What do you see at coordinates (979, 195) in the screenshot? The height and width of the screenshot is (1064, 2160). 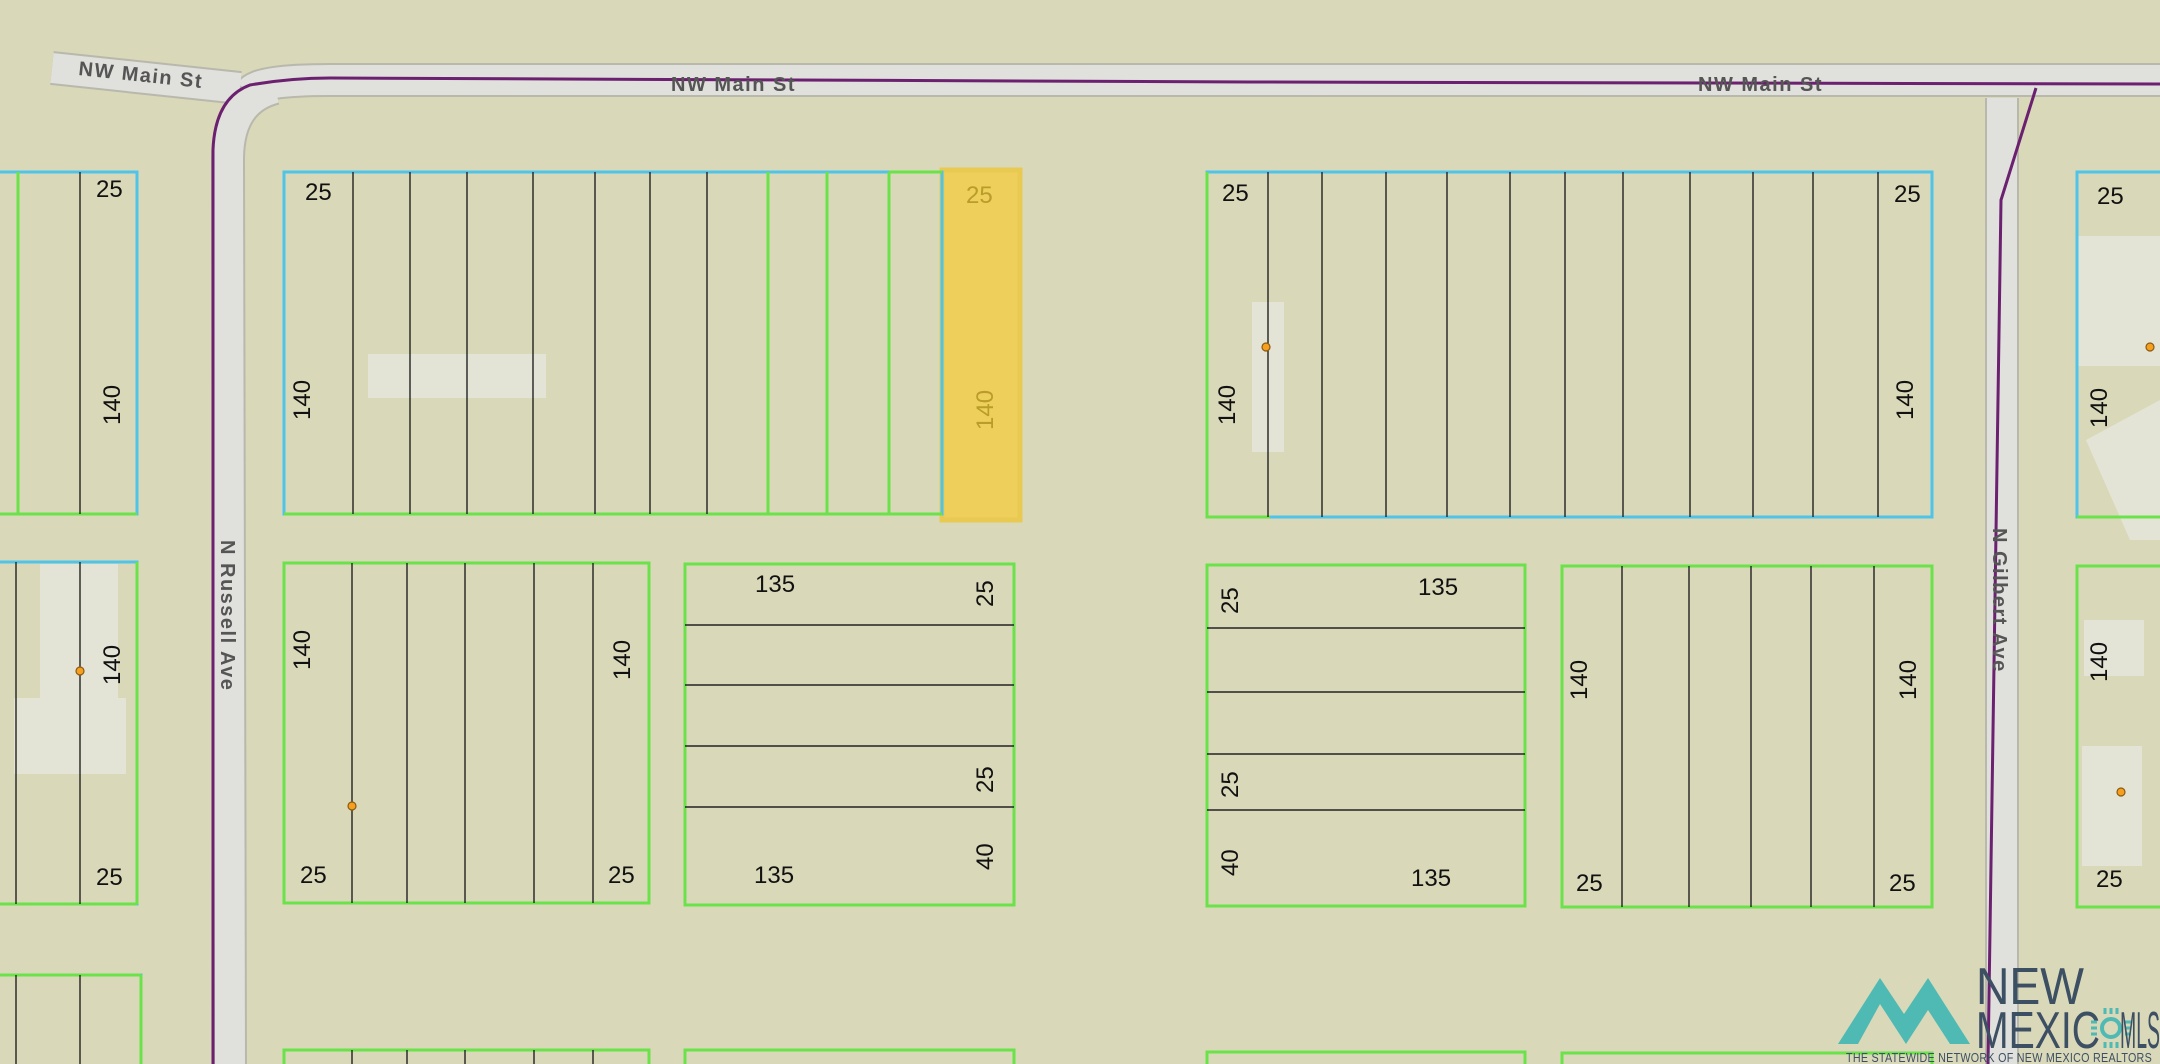 I see `dim-label-selected: 25` at bounding box center [979, 195].